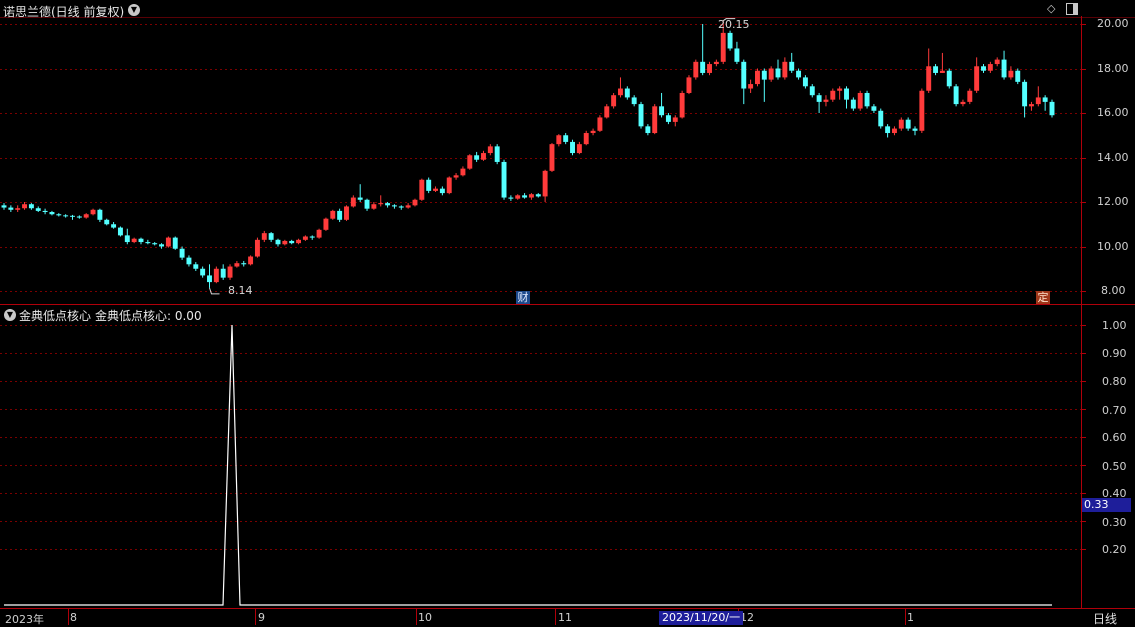 The width and height of the screenshot is (1135, 627). What do you see at coordinates (55, 315) in the screenshot?
I see `indicator-name: 金典低点核心` at bounding box center [55, 315].